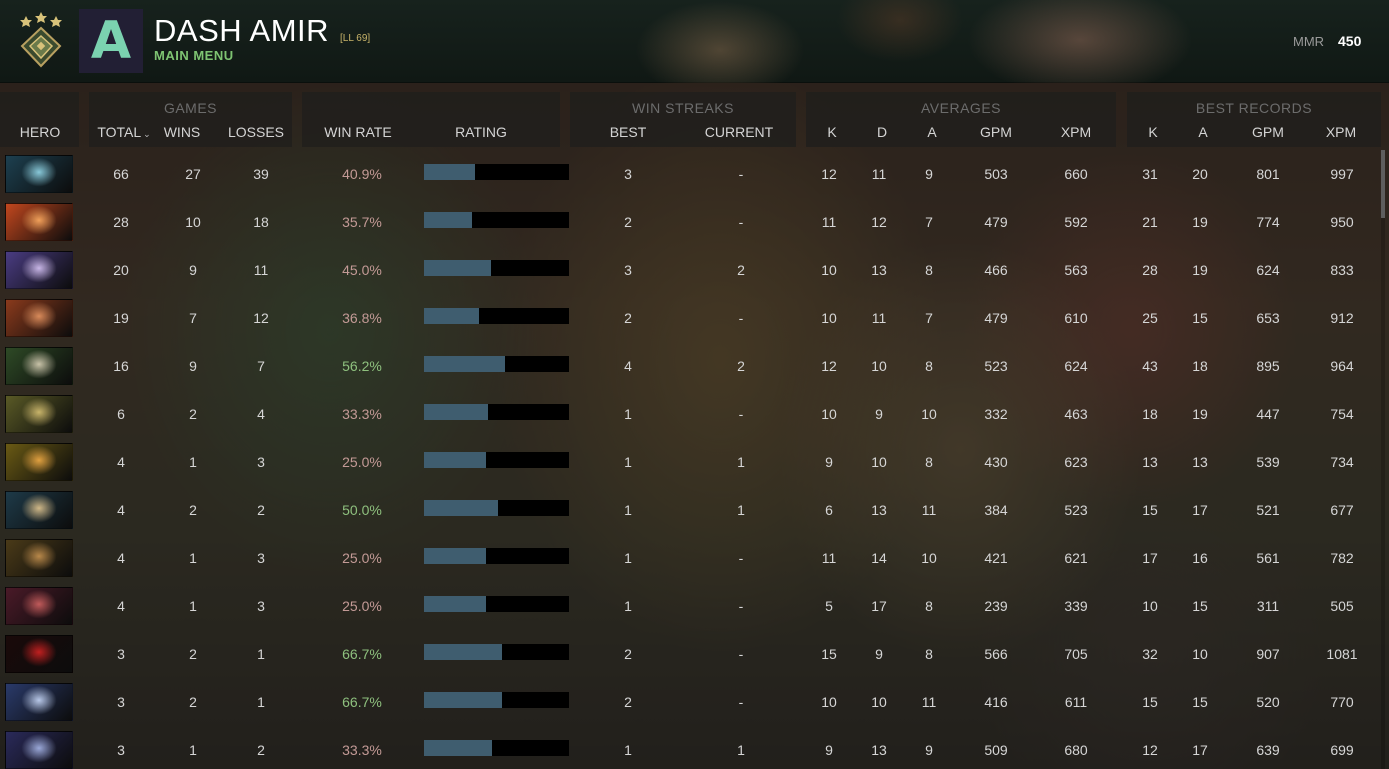 Image resolution: width=1389 pixels, height=769 pixels. Describe the element at coordinates (193, 366) in the screenshot. I see `cell-wins: 9` at that location.